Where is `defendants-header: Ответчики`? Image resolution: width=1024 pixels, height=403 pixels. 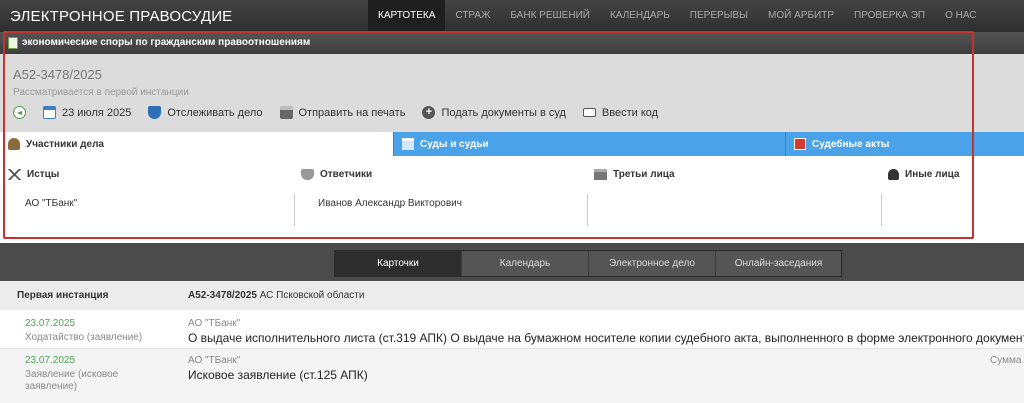
defendants-header: Ответчики is located at coordinates (336, 174).